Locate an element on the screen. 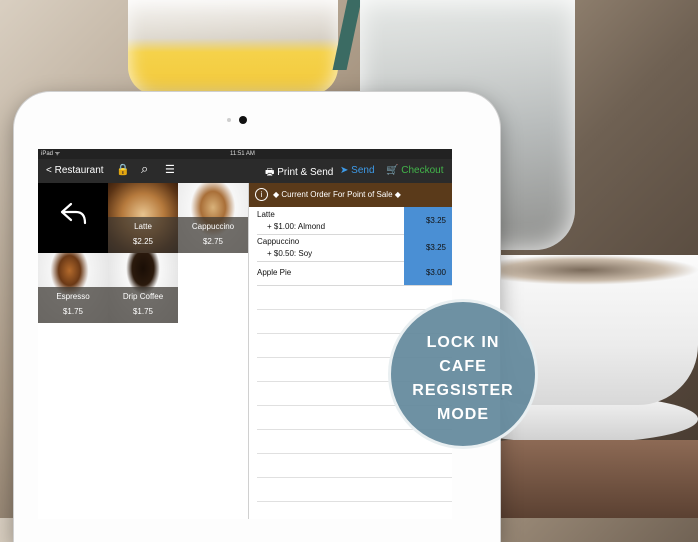 This screenshot has width=698, height=542. list-icon: ☰ is located at coordinates (170, 169).